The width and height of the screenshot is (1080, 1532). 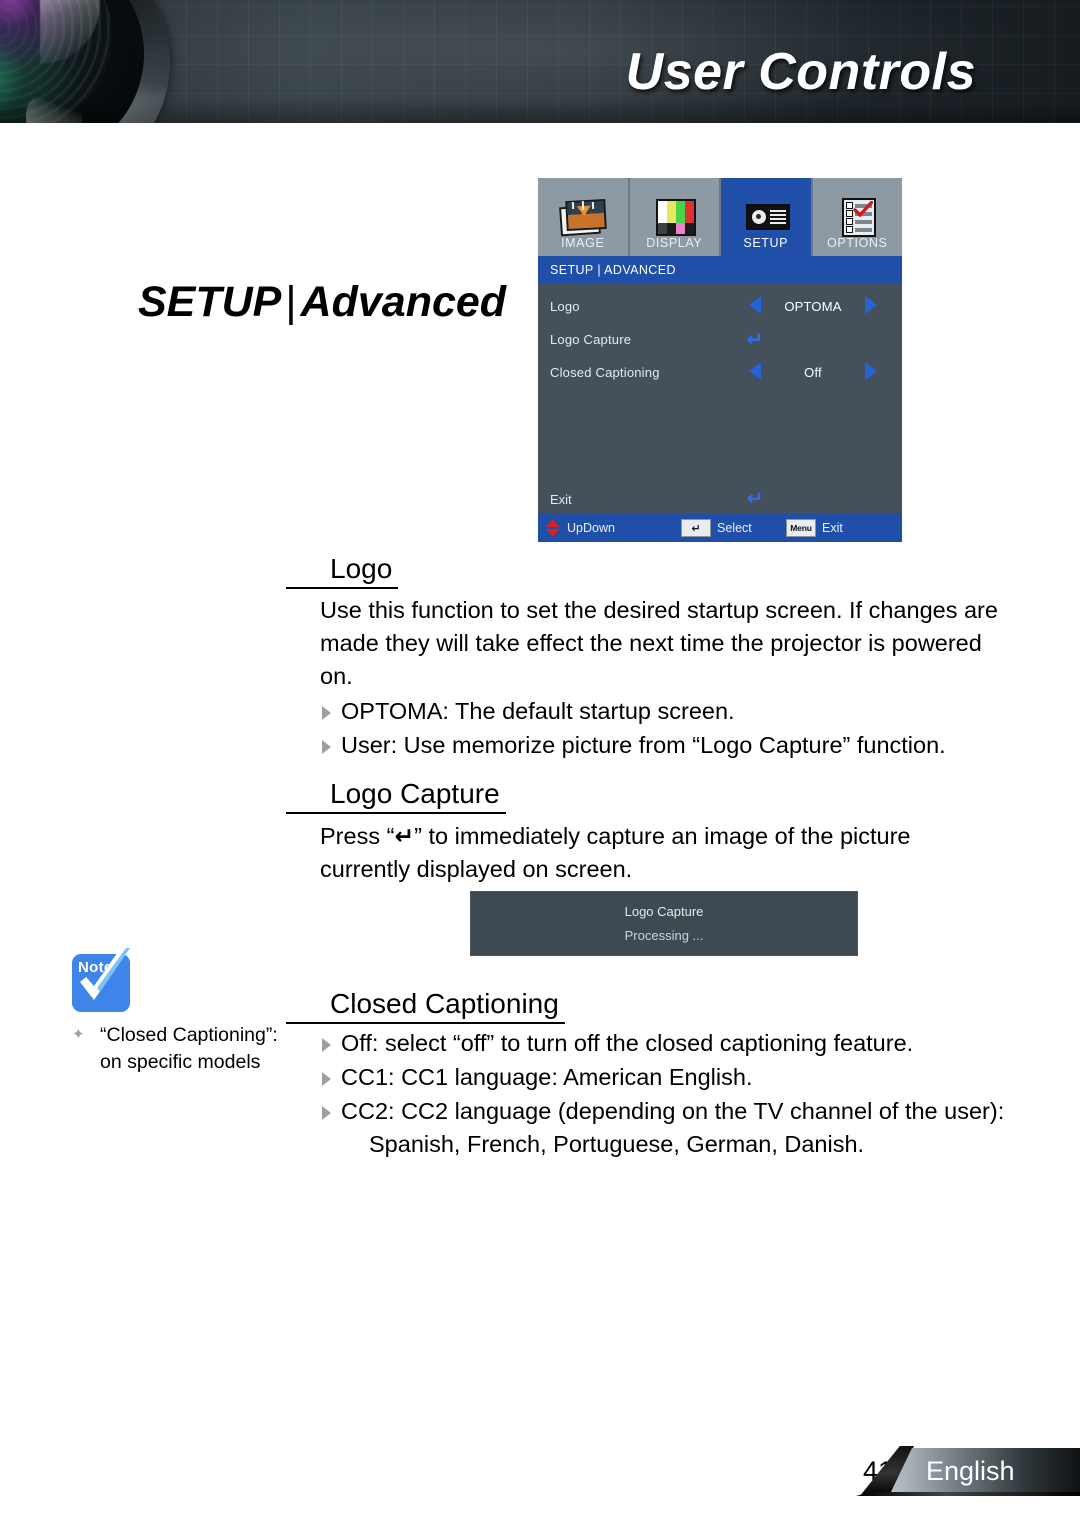 I want to click on osd-hint-updown: UpDown, so click(x=613, y=528).